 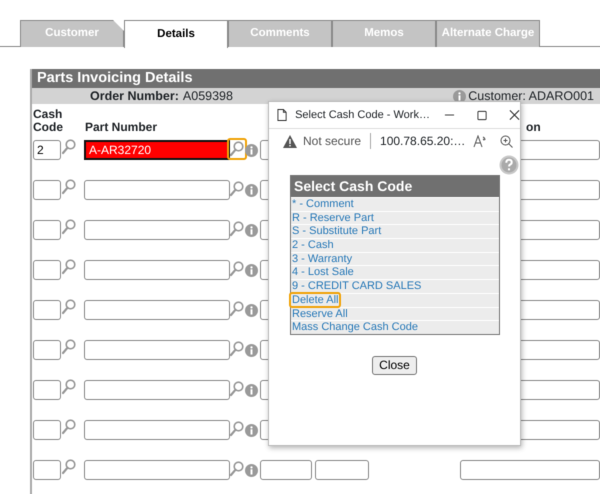 I want to click on part-number-field: A-AR32720, so click(x=157, y=150).